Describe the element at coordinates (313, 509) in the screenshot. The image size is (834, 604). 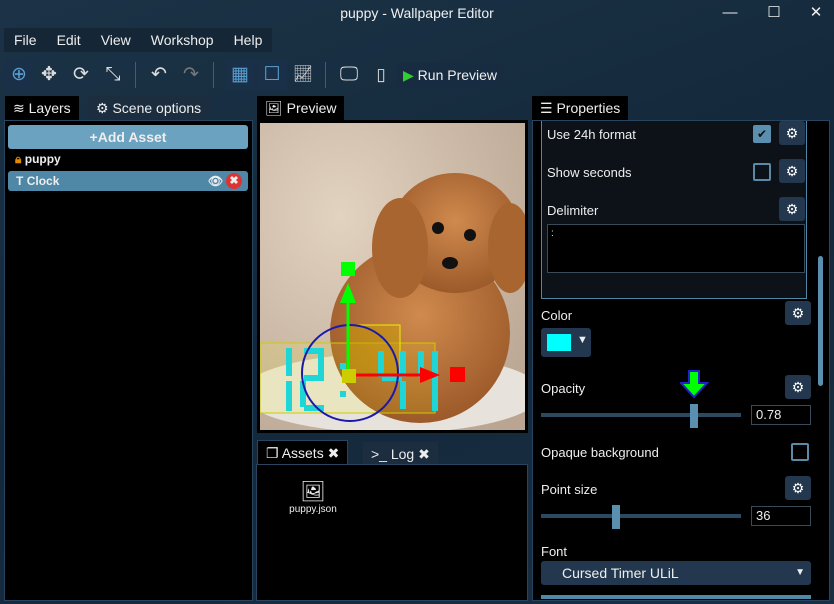
I see `asset-name: puppy.json` at that location.